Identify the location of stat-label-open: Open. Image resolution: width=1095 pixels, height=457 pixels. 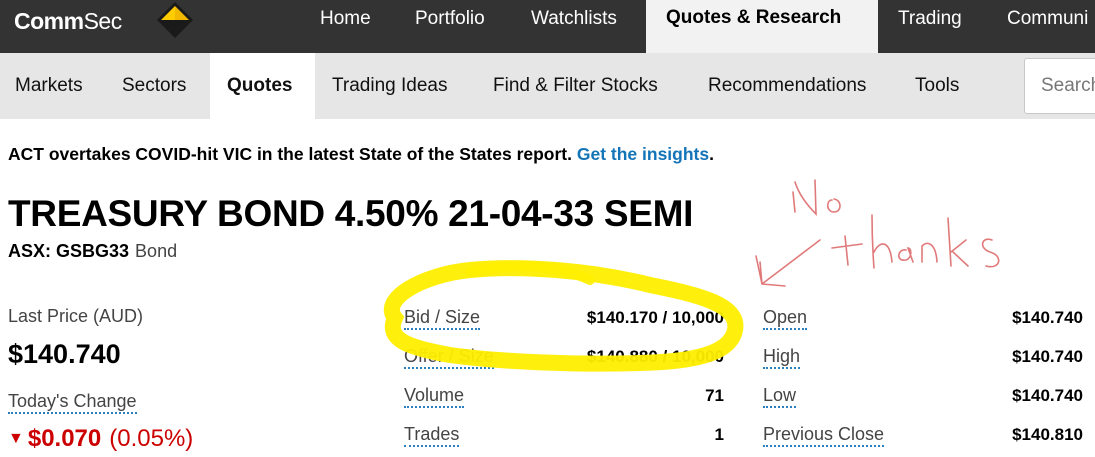
(785, 318).